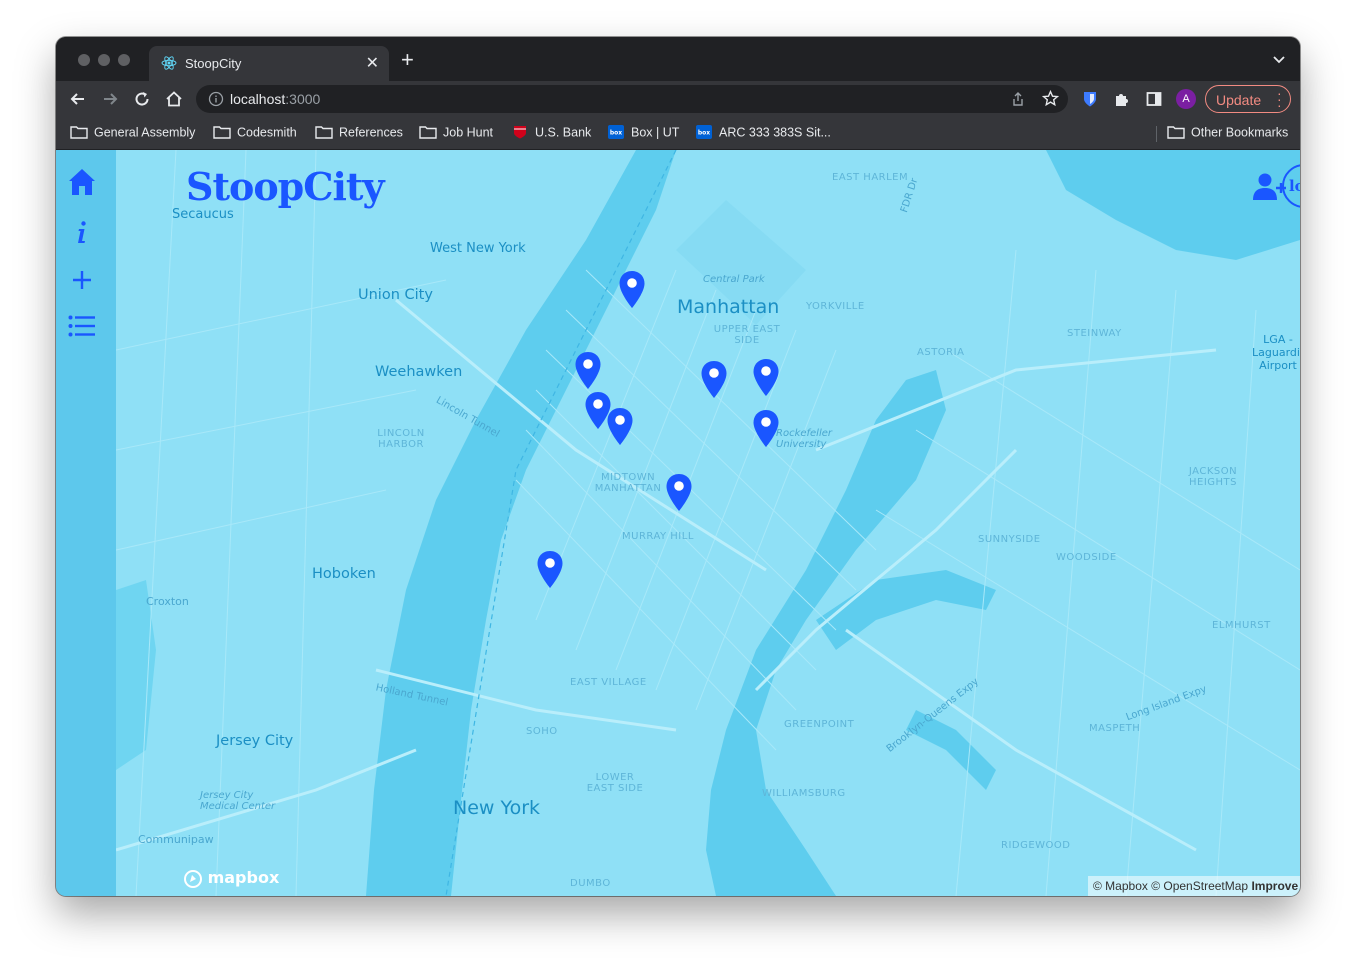 This screenshot has width=1356, height=970. I want to click on usbank-shield-icon, so click(520, 132).